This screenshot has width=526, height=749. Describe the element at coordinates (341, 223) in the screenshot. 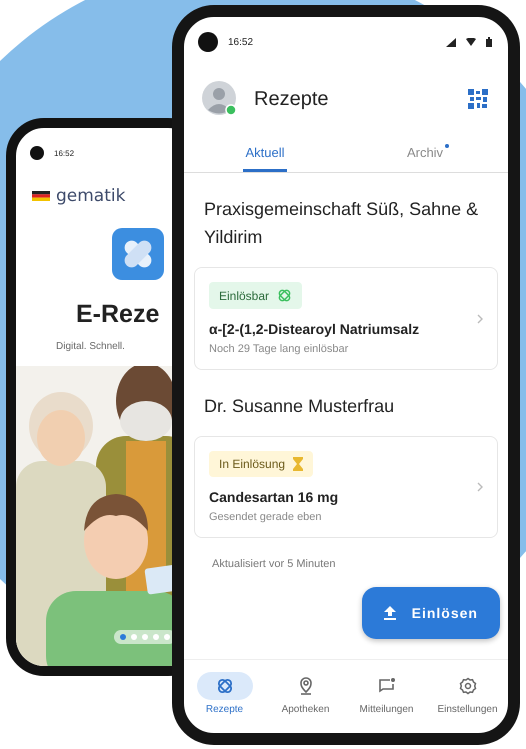

I see `prescriber-heading: Praxisgemeinschaft Süß, Sahne & Yildirim` at that location.